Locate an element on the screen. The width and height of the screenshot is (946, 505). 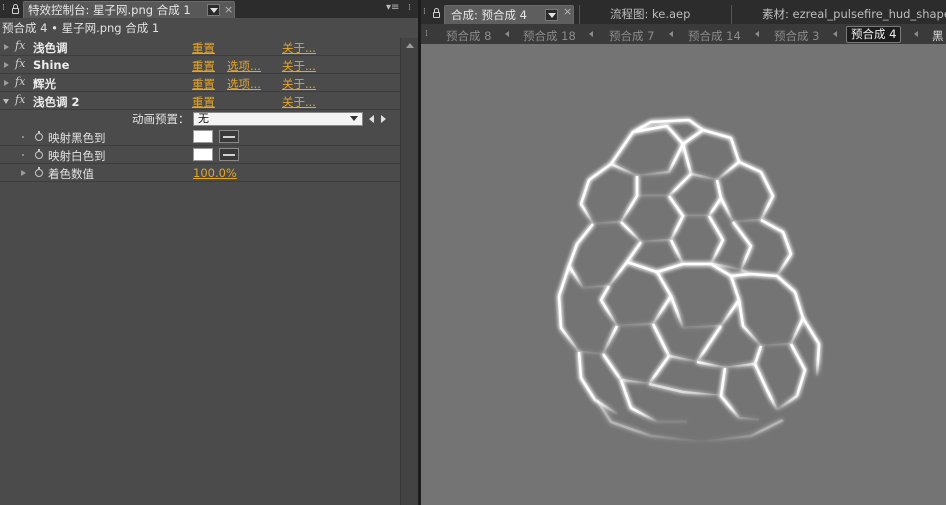
black-color-swatch is located at coordinates (203, 136).